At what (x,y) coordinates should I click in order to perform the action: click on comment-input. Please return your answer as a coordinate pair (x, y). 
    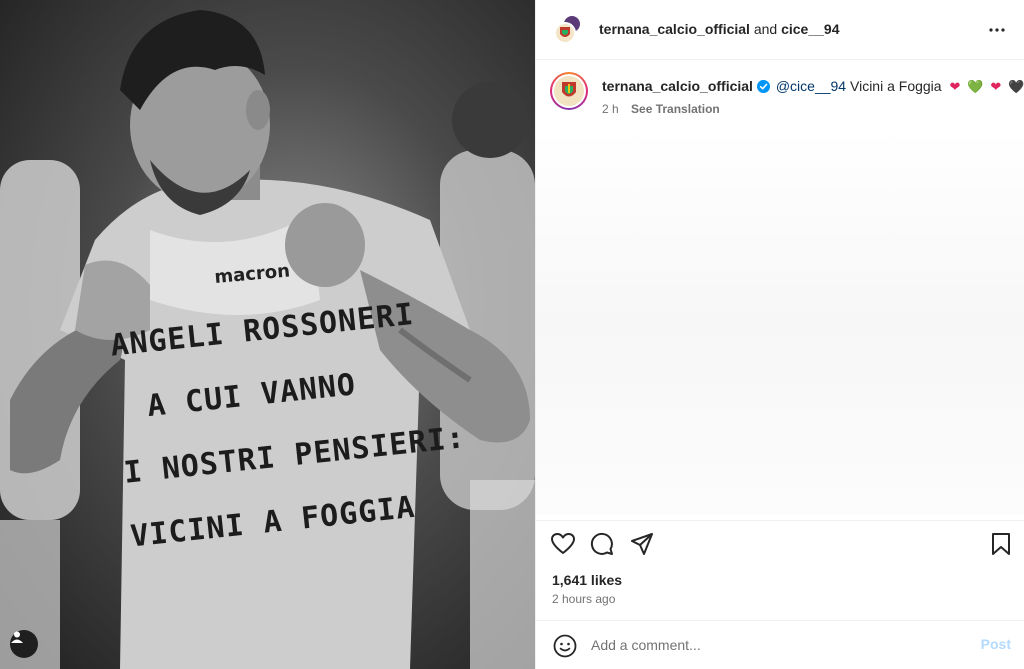
    Looking at the image, I should click on (771, 645).